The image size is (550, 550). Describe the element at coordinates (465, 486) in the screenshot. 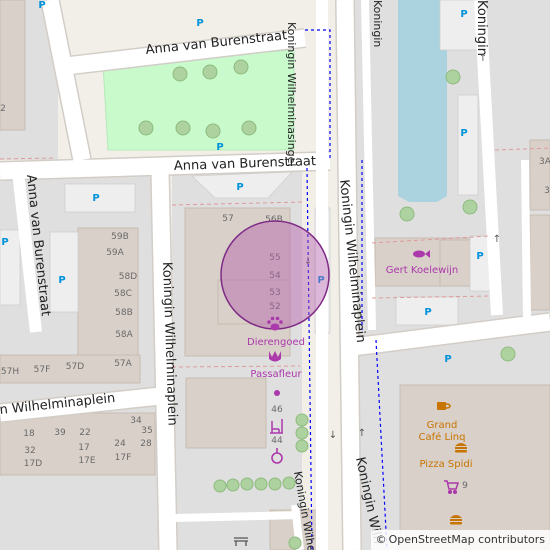

I see `house-number: 9` at that location.